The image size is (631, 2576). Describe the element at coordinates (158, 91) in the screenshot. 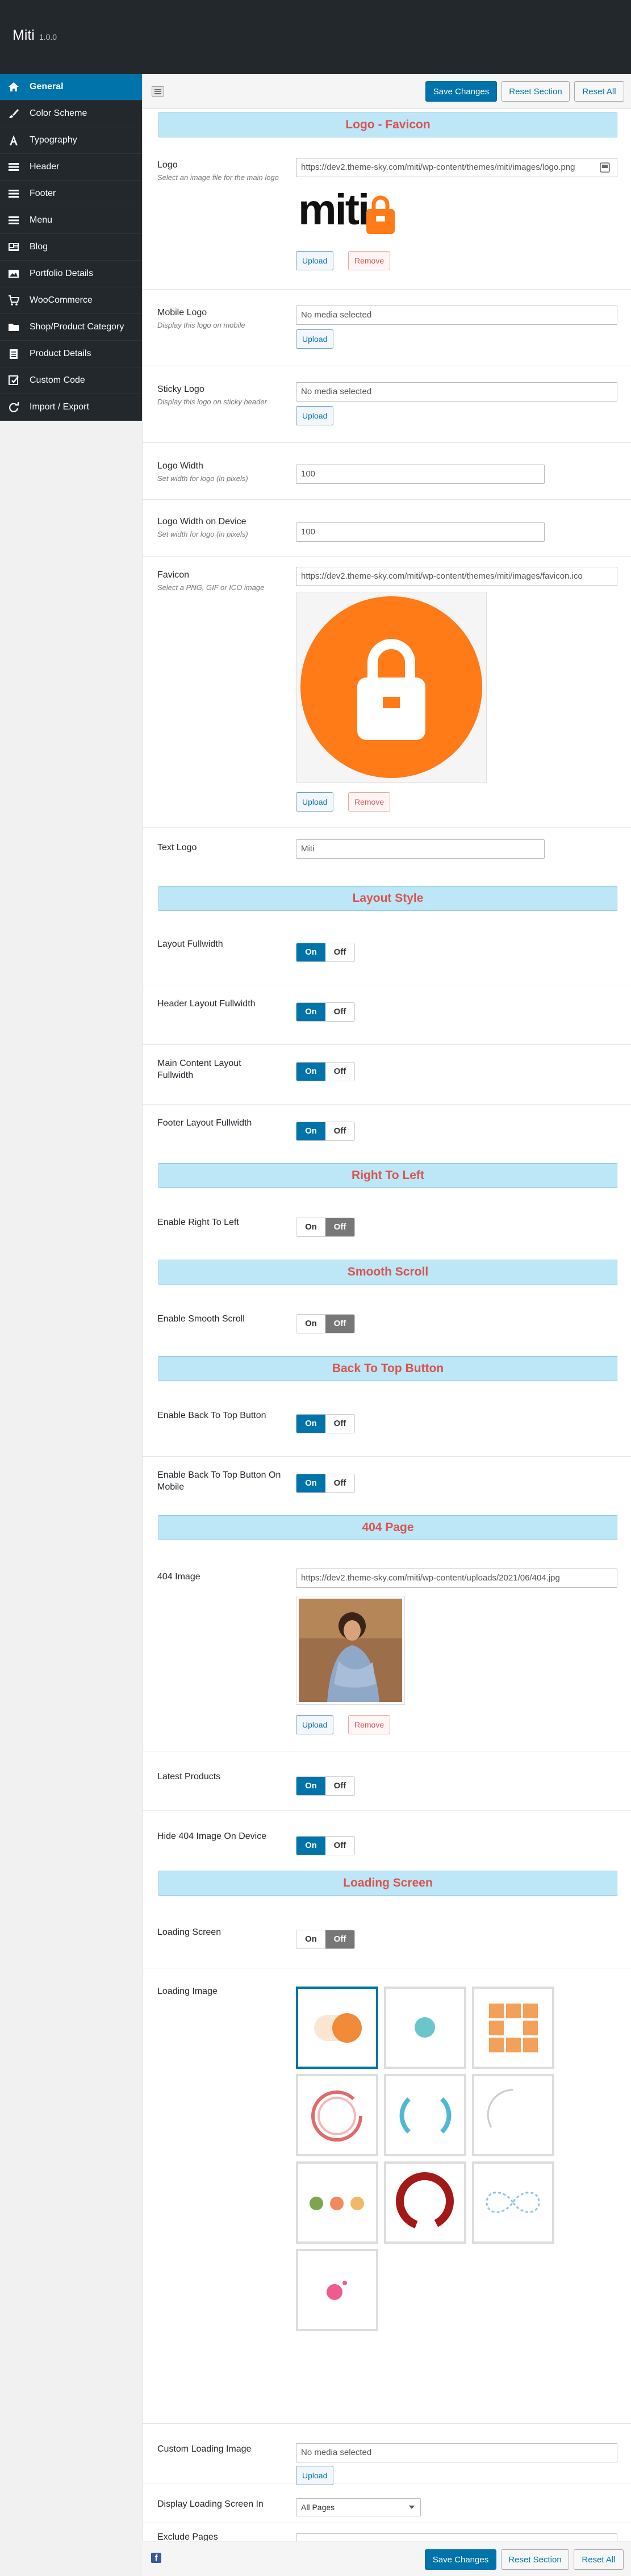

I see `expand-menu-icon` at that location.